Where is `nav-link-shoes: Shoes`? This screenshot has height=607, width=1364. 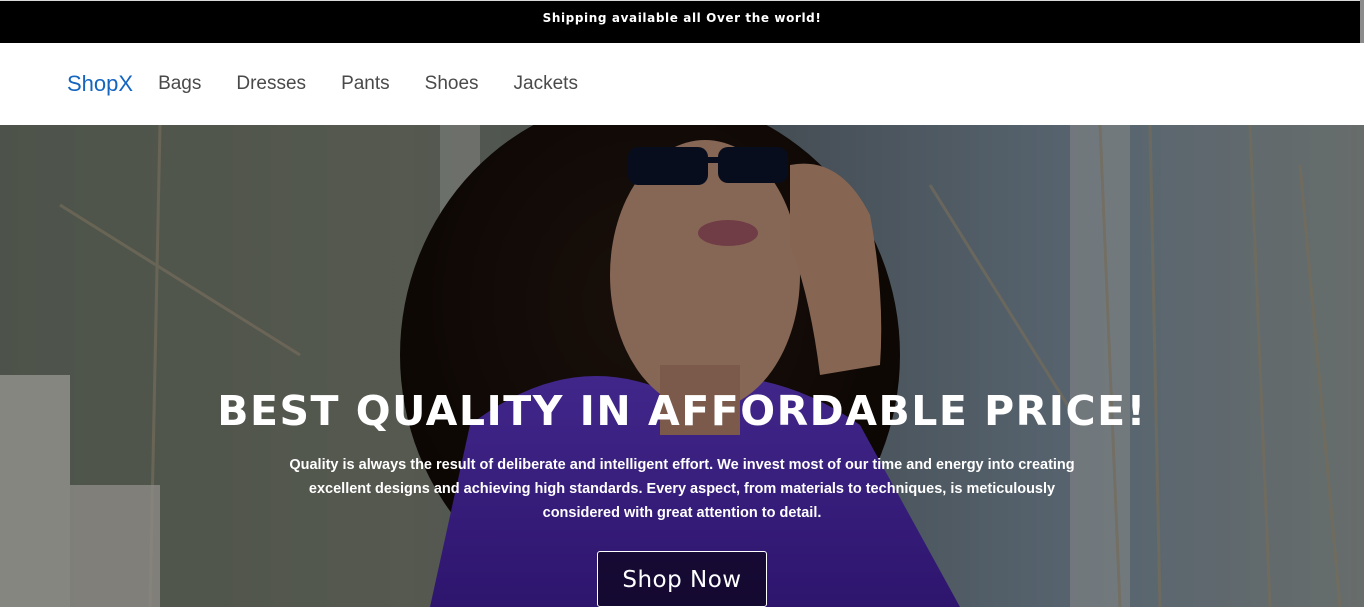
nav-link-shoes: Shoes is located at coordinates (452, 84).